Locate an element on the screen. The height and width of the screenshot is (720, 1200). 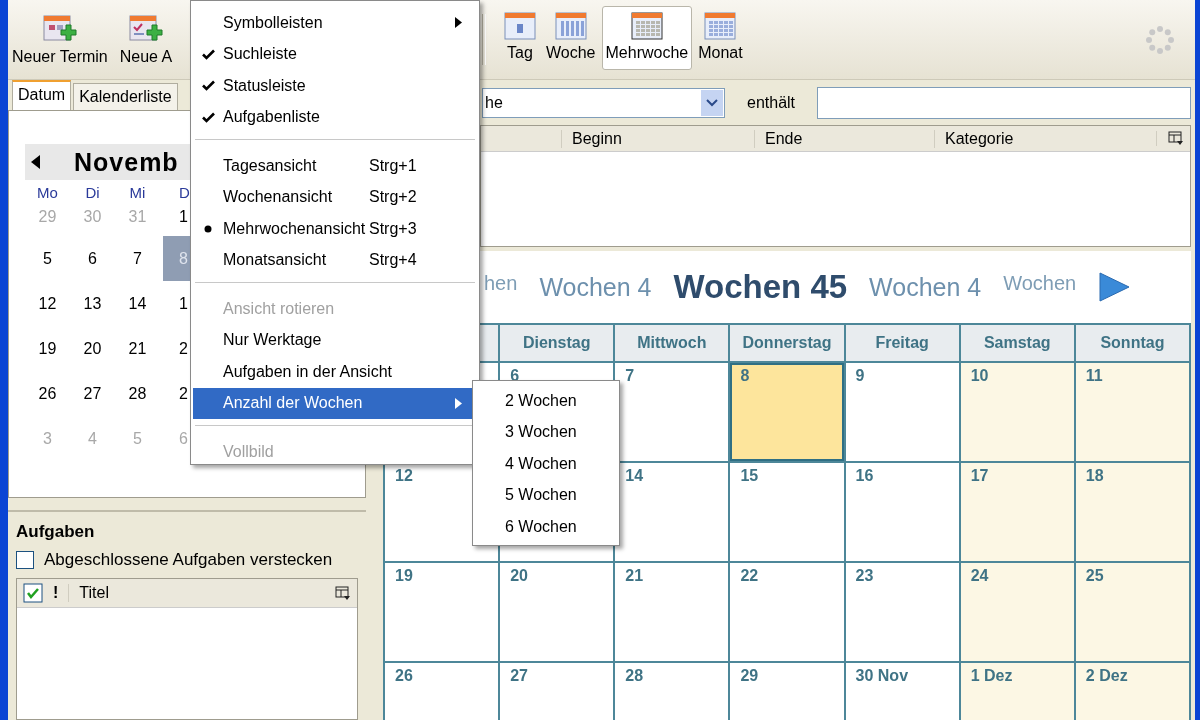
menu-item: Statusleiste is located at coordinates (335, 86).